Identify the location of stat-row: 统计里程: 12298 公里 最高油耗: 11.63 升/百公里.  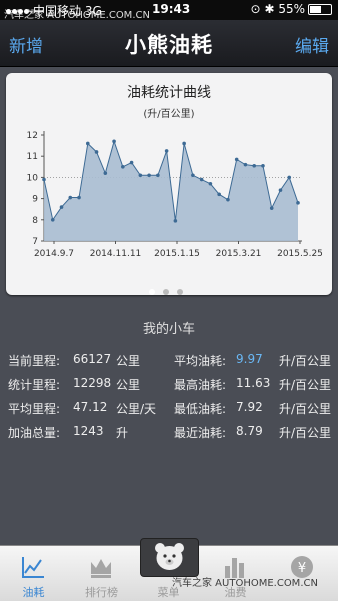
(170, 385).